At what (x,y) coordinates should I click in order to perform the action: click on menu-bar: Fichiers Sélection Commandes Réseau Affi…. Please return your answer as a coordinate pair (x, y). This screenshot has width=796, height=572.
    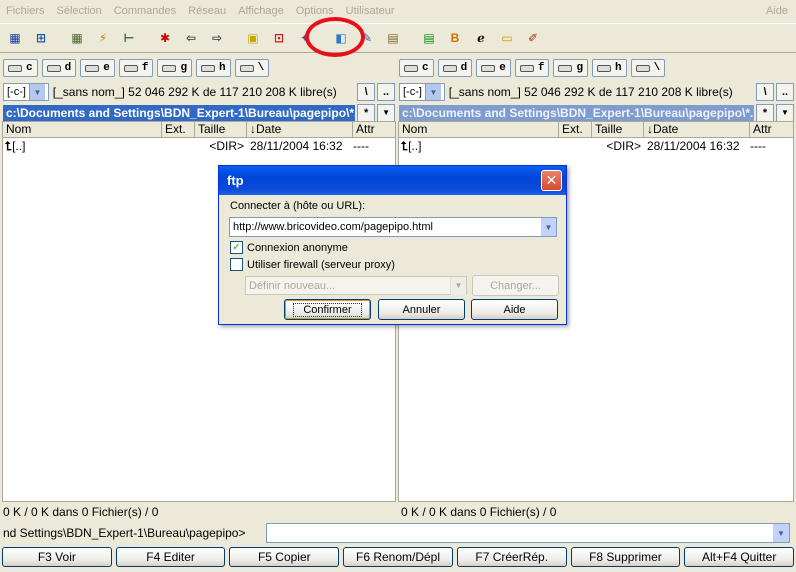
    Looking at the image, I should click on (398, 11).